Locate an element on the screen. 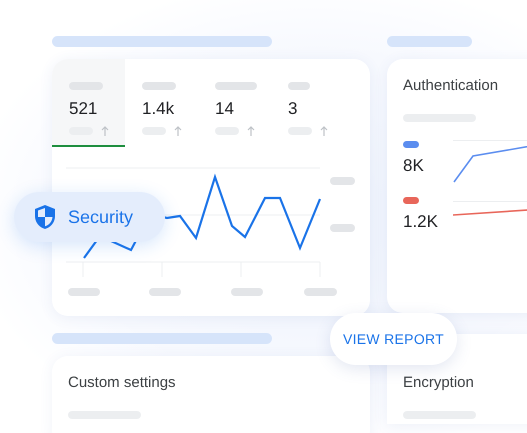  card-title: Encryption is located at coordinates (439, 383).